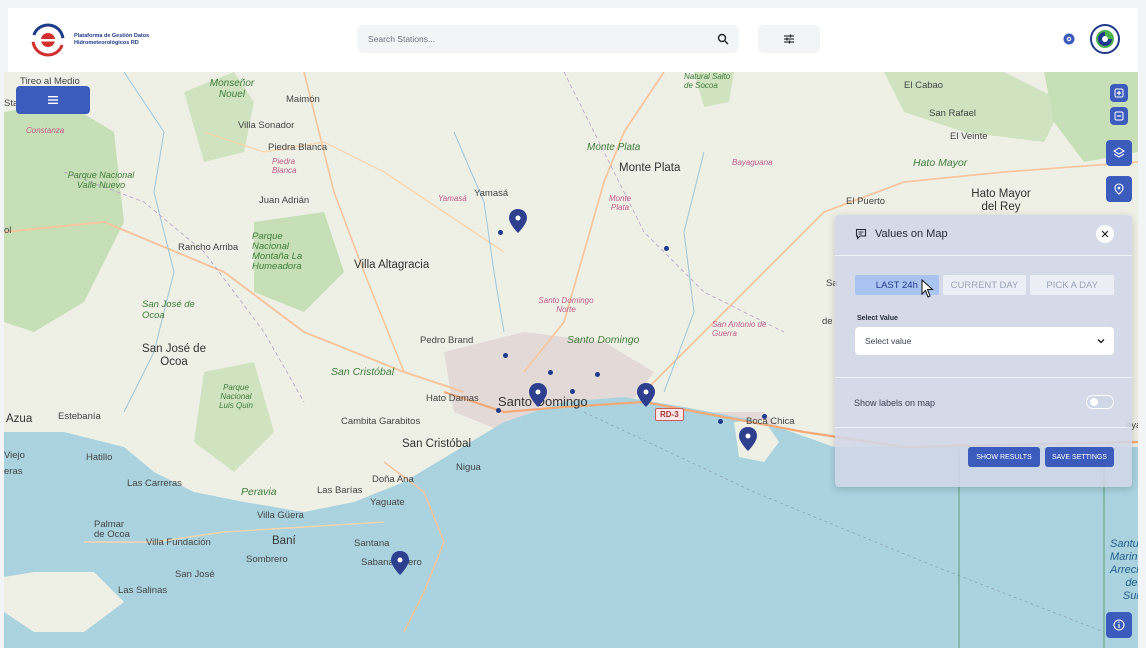 This screenshot has height=648, width=1146. Describe the element at coordinates (1119, 189) in the screenshot. I see `location-button` at that location.